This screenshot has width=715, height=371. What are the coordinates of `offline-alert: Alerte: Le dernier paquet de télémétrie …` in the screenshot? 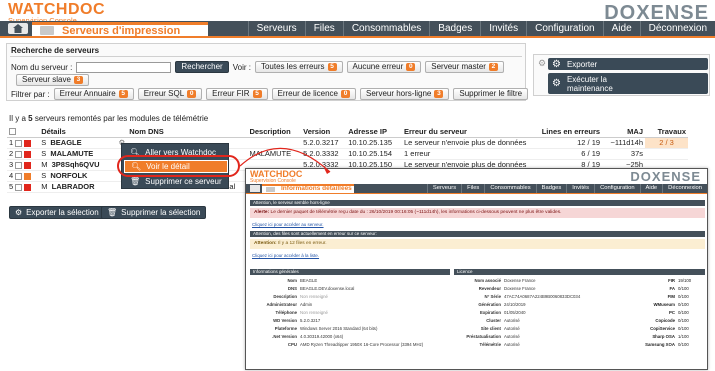 It's located at (477, 213).